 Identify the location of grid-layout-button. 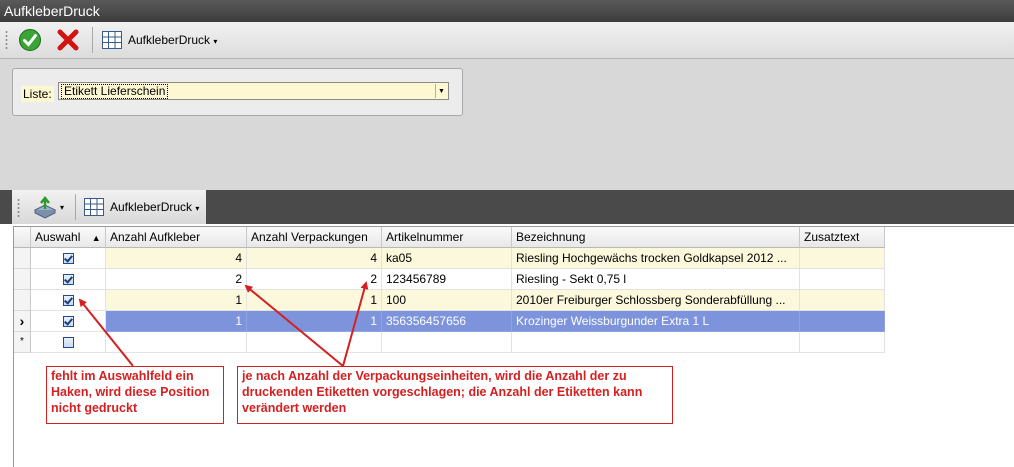
(94, 207).